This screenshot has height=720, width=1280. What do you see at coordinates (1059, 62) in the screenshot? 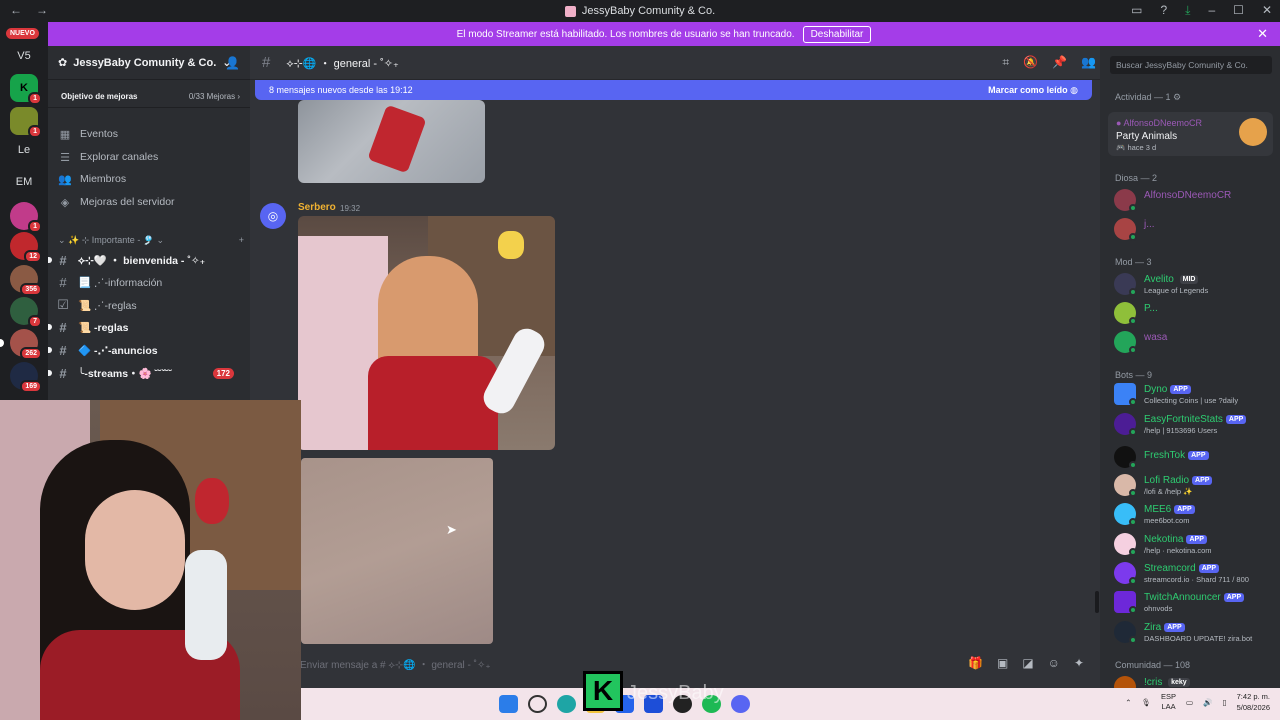
I see `pin-icon: 📌` at bounding box center [1059, 62].